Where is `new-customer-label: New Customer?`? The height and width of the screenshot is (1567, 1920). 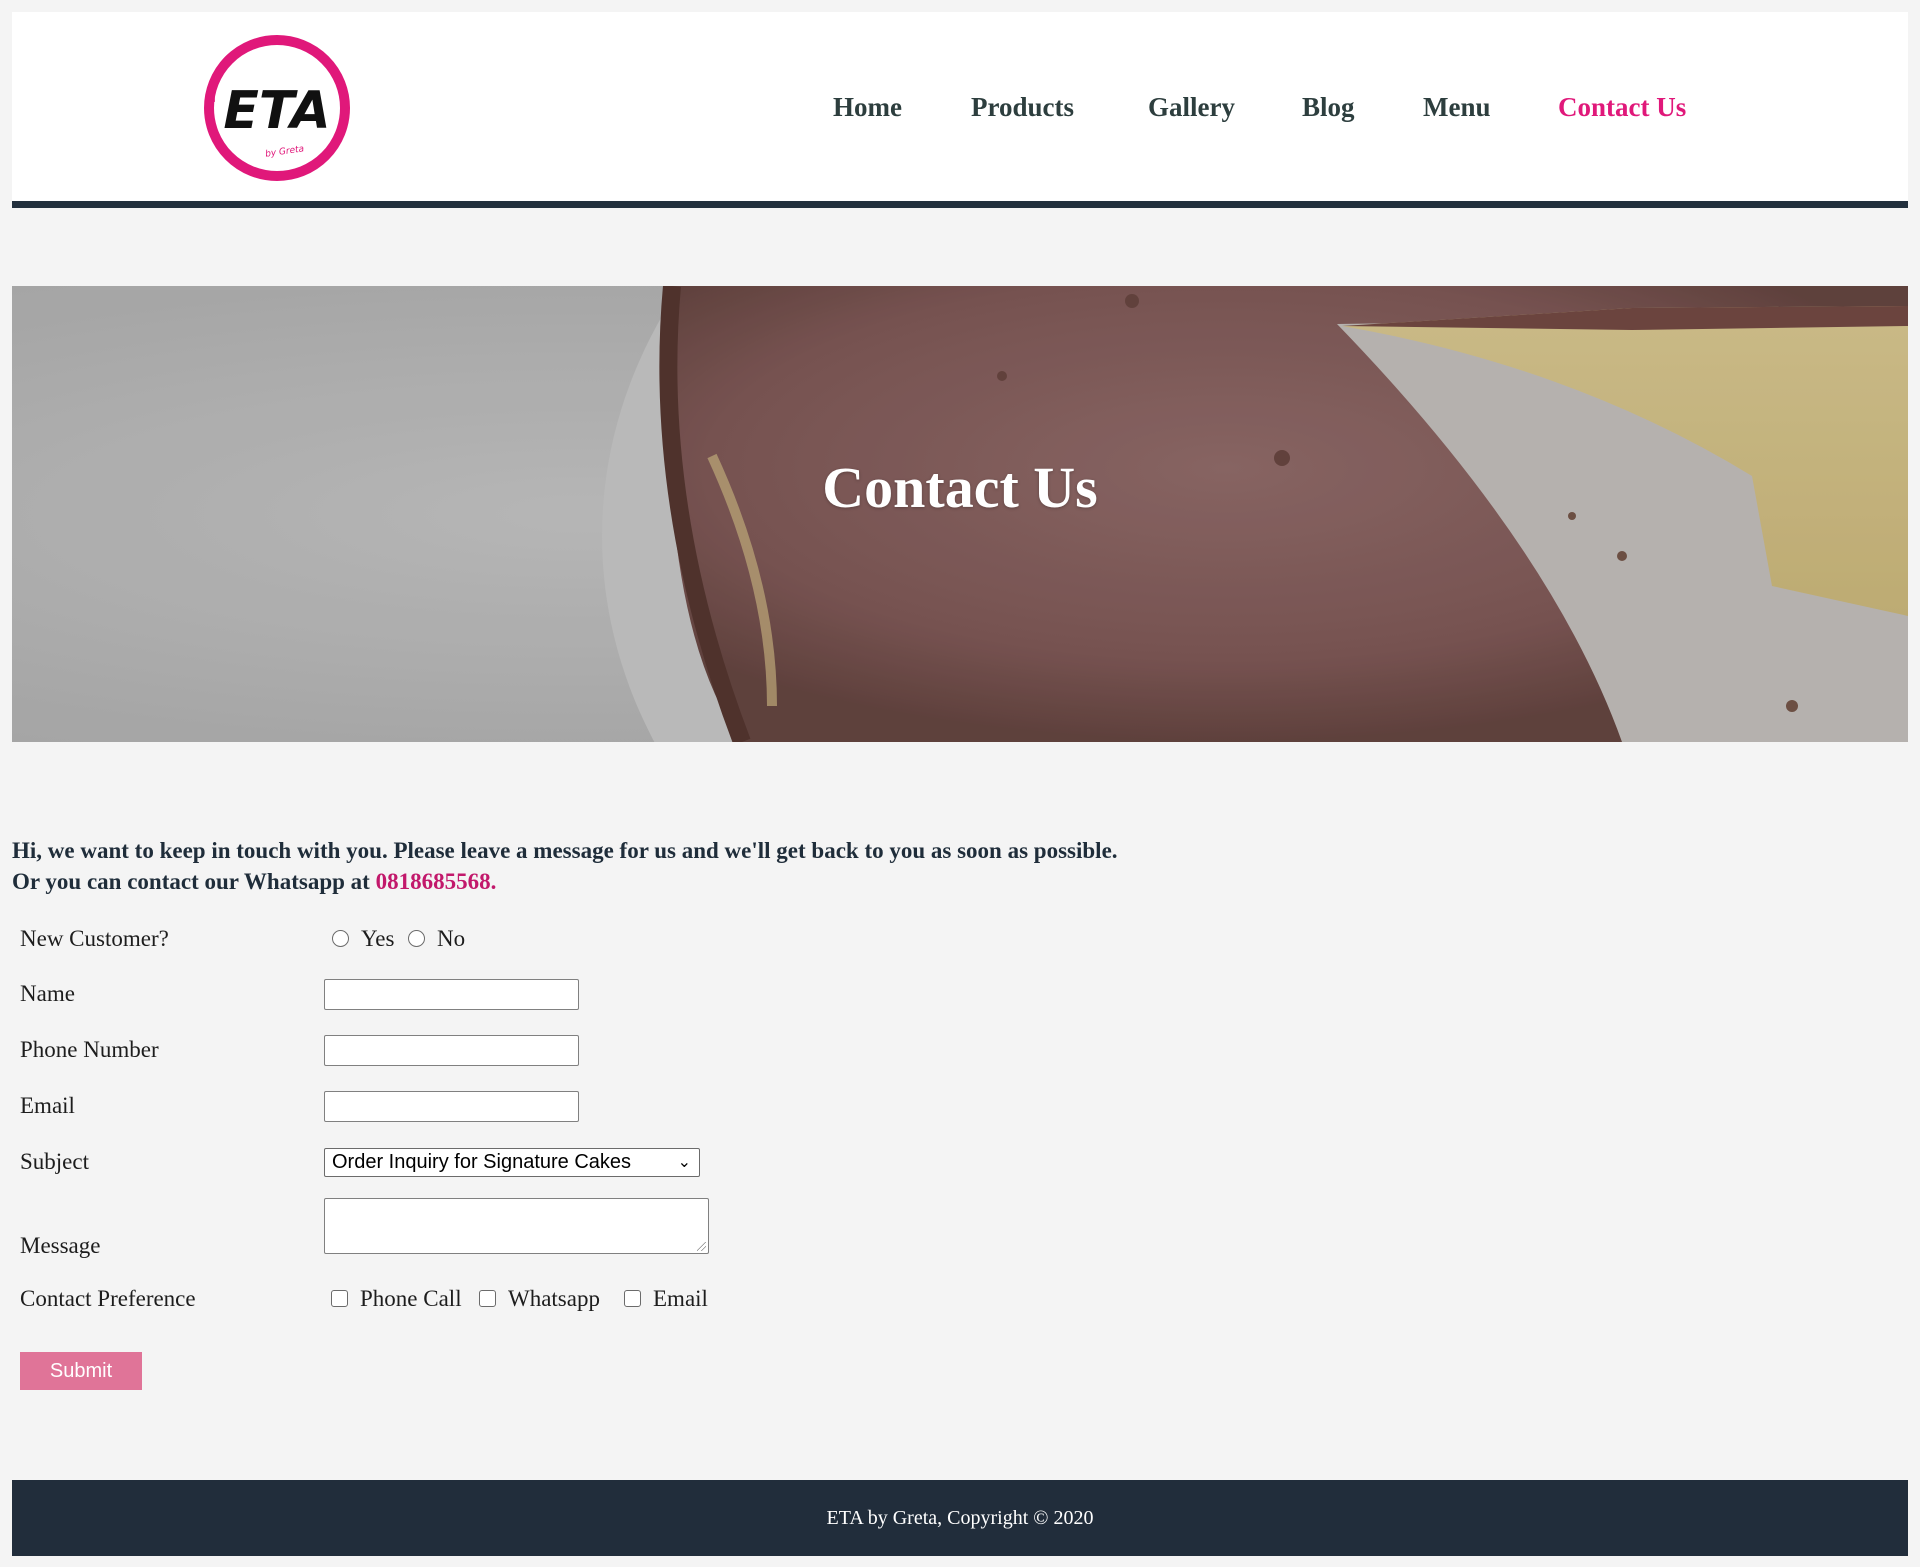 new-customer-label: New Customer? is located at coordinates (94, 938).